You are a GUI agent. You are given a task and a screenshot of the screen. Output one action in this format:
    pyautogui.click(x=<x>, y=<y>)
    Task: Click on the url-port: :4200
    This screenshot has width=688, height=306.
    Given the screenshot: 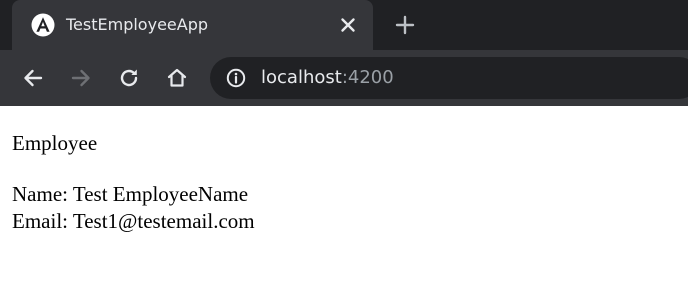 What is the action you would take?
    pyautogui.click(x=367, y=77)
    